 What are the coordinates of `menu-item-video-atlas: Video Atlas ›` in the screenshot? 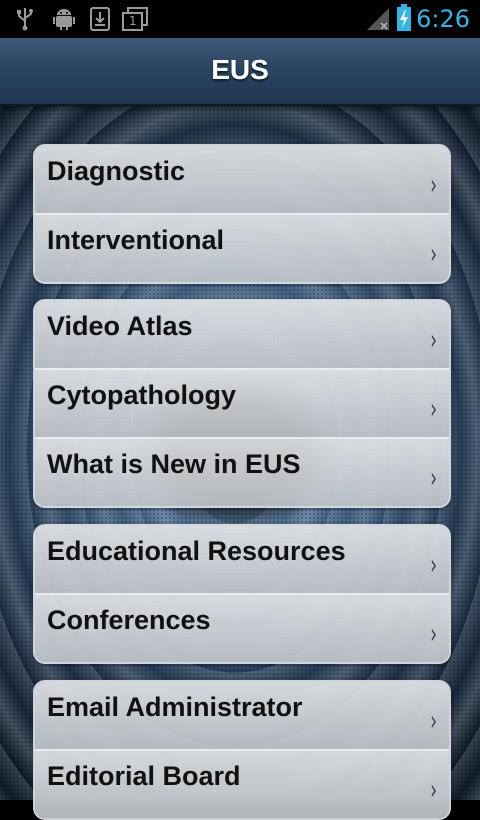 It's located at (242, 335).